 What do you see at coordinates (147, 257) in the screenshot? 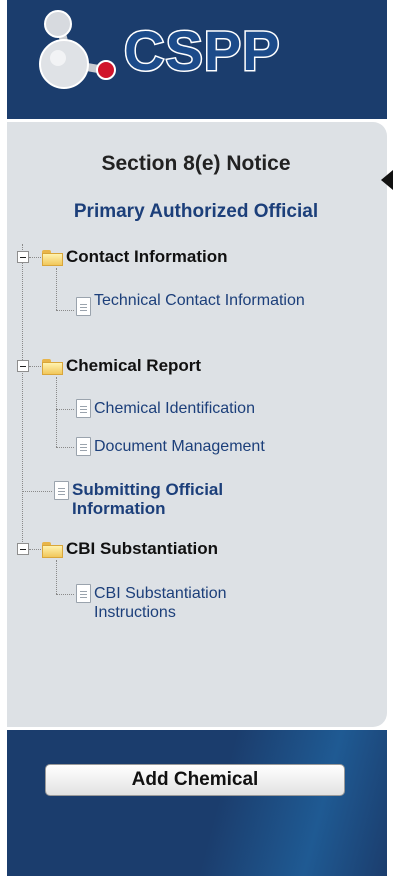
I see `tree-folder-contact-information: Contact Information` at bounding box center [147, 257].